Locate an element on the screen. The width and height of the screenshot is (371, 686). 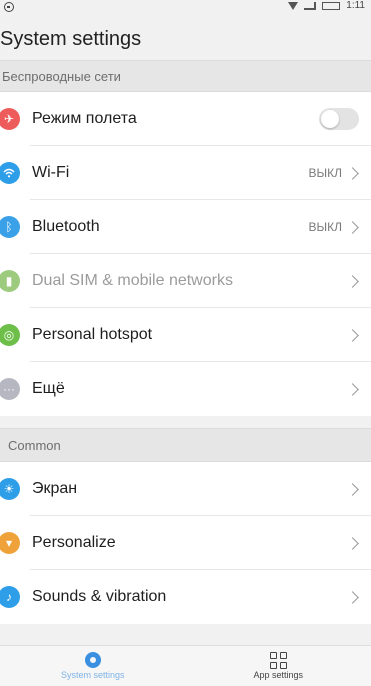
tab-system-settings: System settings is located at coordinates (93, 666).